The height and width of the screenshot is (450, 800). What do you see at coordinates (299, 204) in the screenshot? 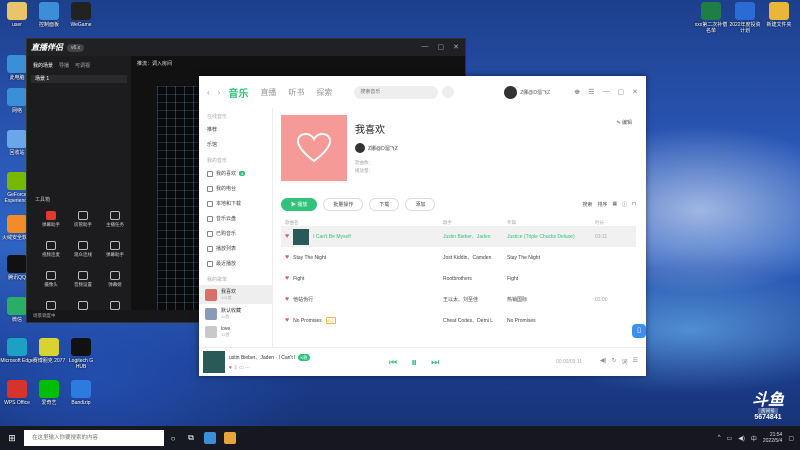
I see `play-all-button: ▶ 播放` at bounding box center [299, 204].